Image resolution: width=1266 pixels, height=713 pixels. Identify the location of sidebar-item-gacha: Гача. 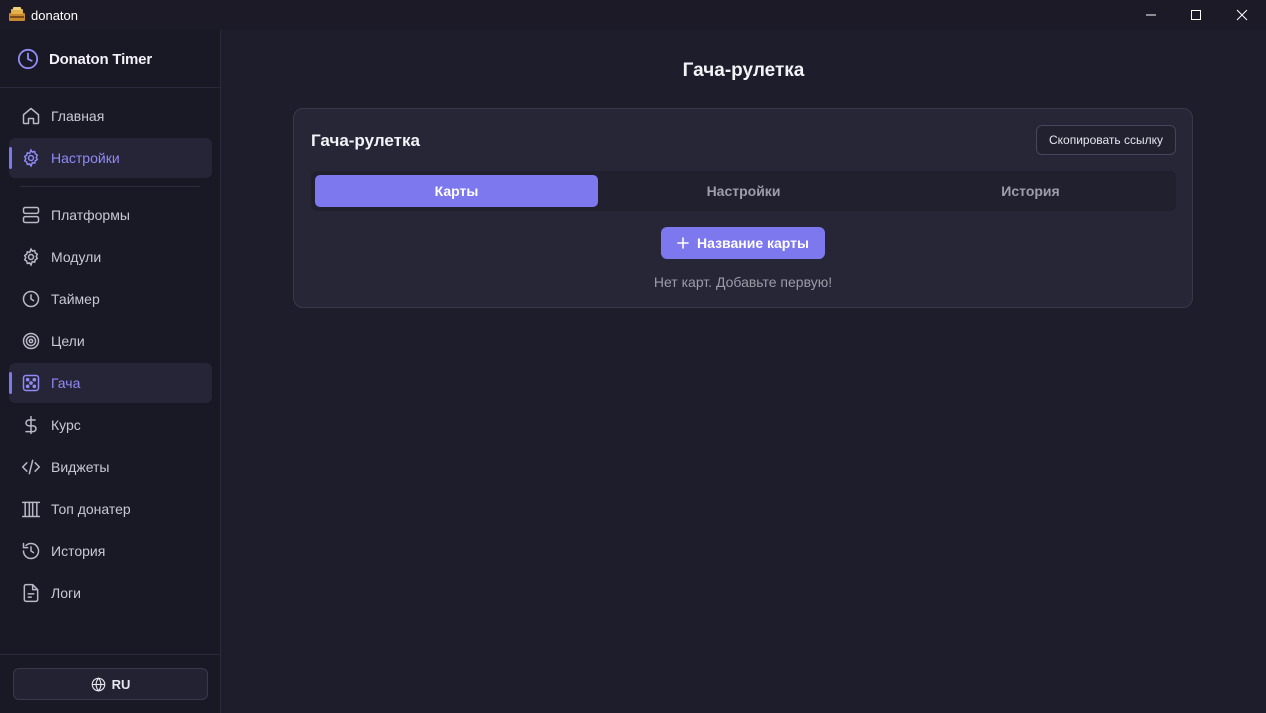
(110, 383).